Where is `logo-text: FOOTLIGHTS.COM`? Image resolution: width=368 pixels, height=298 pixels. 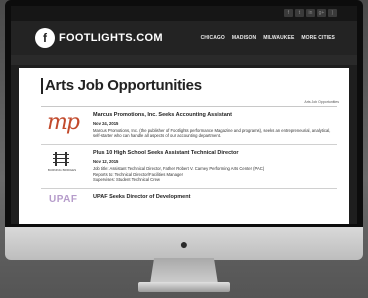 logo-text: FOOTLIGHTS.COM is located at coordinates (111, 38).